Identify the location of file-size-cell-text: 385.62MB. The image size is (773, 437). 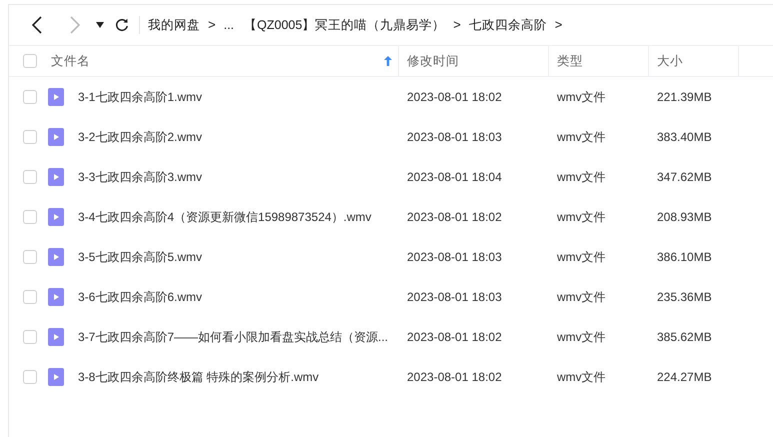
(684, 337).